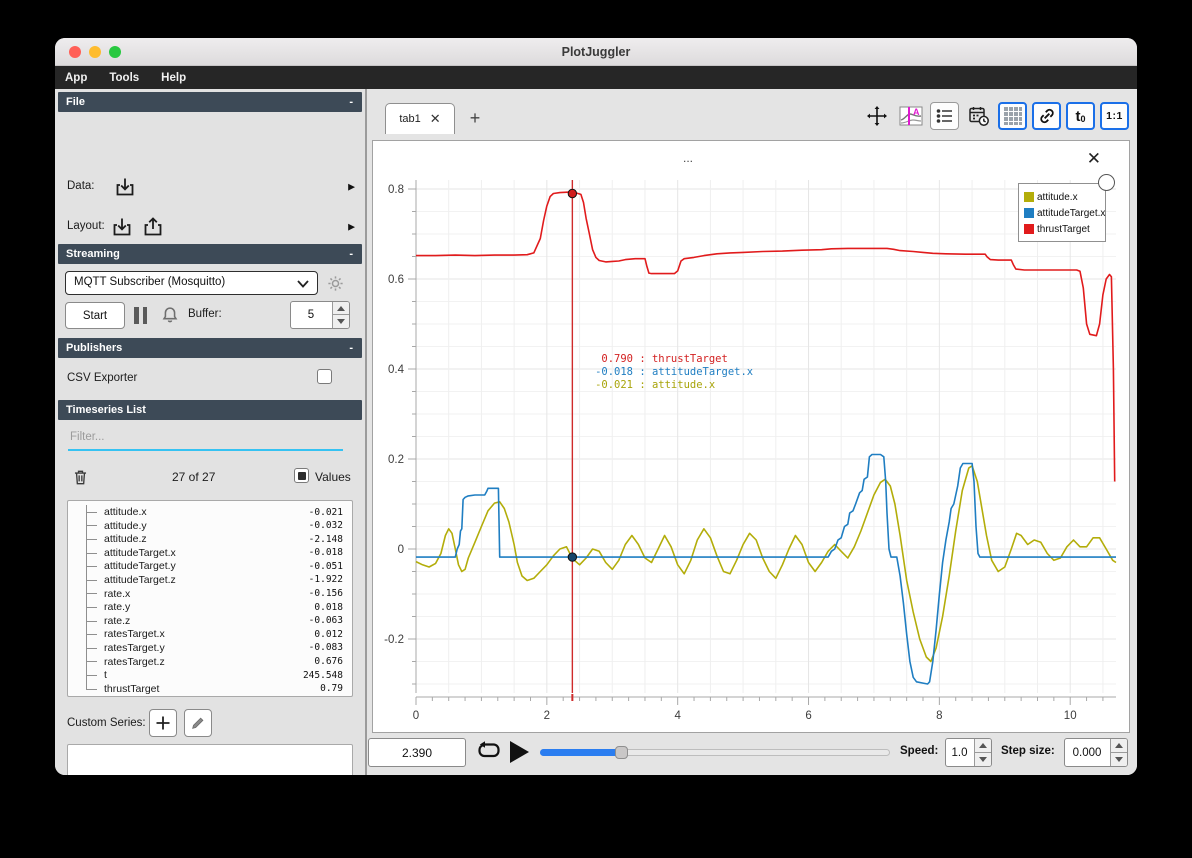  I want to click on grid-layout-icon, so click(1012, 116).